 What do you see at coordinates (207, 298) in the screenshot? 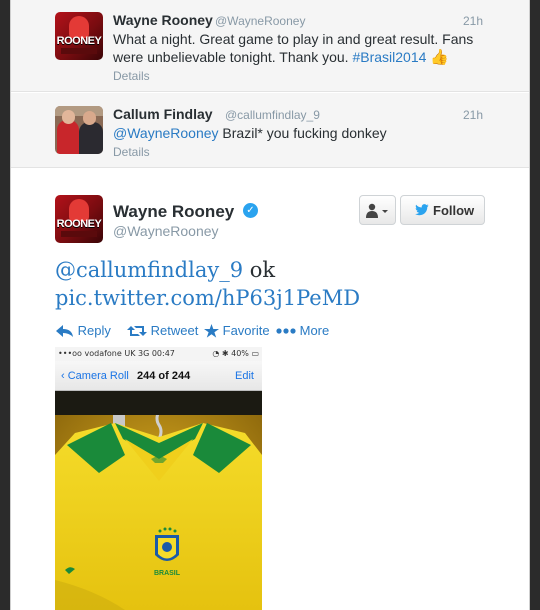
I see `pic-link: pic.twitter.com/hP63j1PeMD` at bounding box center [207, 298].